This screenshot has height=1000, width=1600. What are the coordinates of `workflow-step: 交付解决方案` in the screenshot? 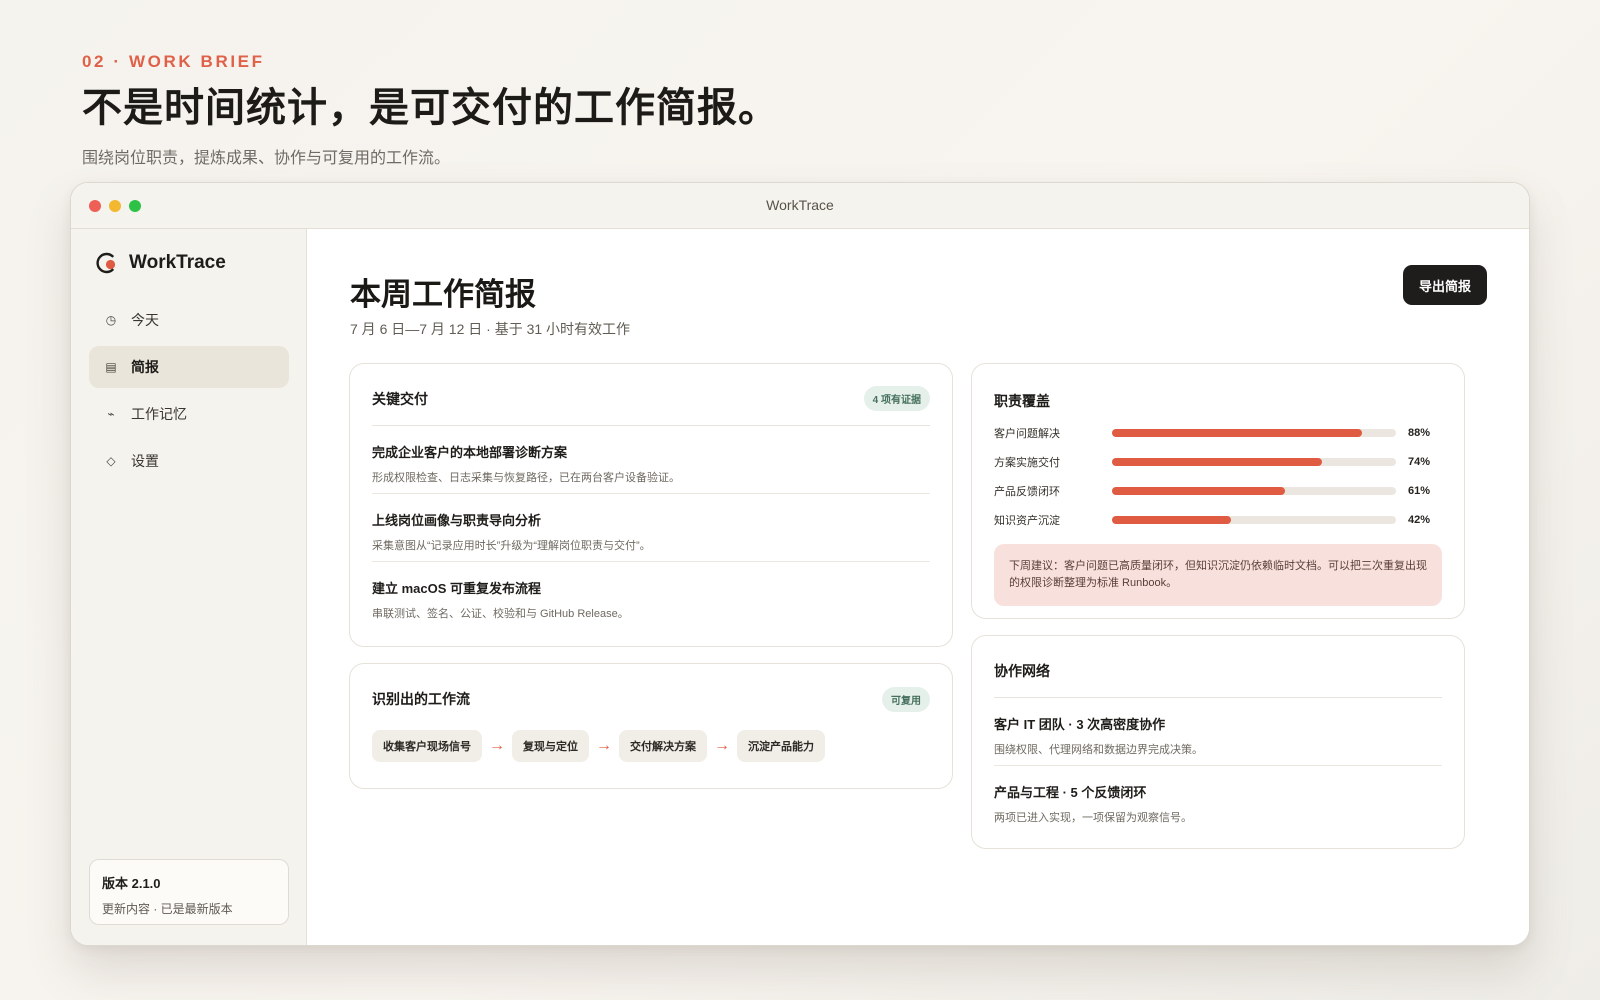 It's located at (663, 746).